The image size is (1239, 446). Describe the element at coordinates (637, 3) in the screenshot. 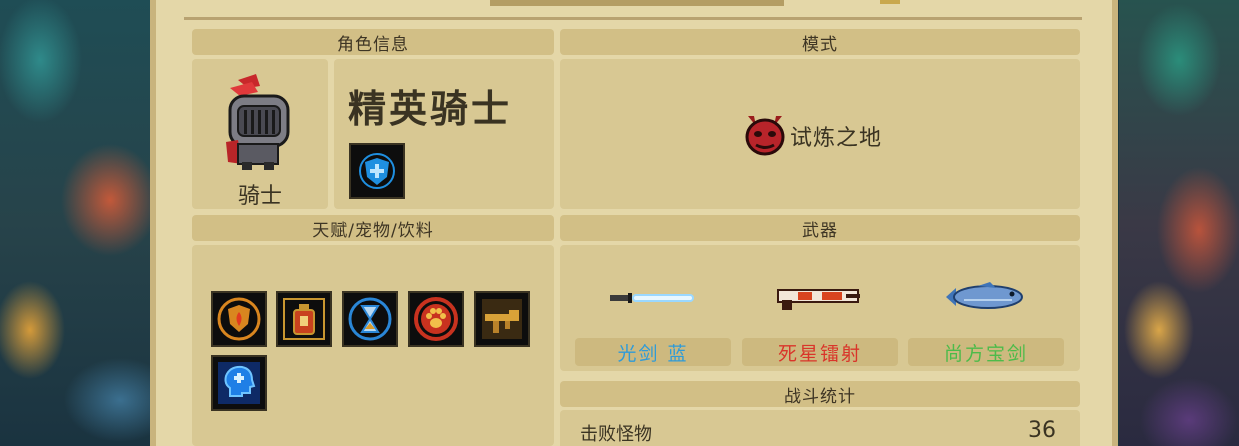

I see `title-banner` at that location.